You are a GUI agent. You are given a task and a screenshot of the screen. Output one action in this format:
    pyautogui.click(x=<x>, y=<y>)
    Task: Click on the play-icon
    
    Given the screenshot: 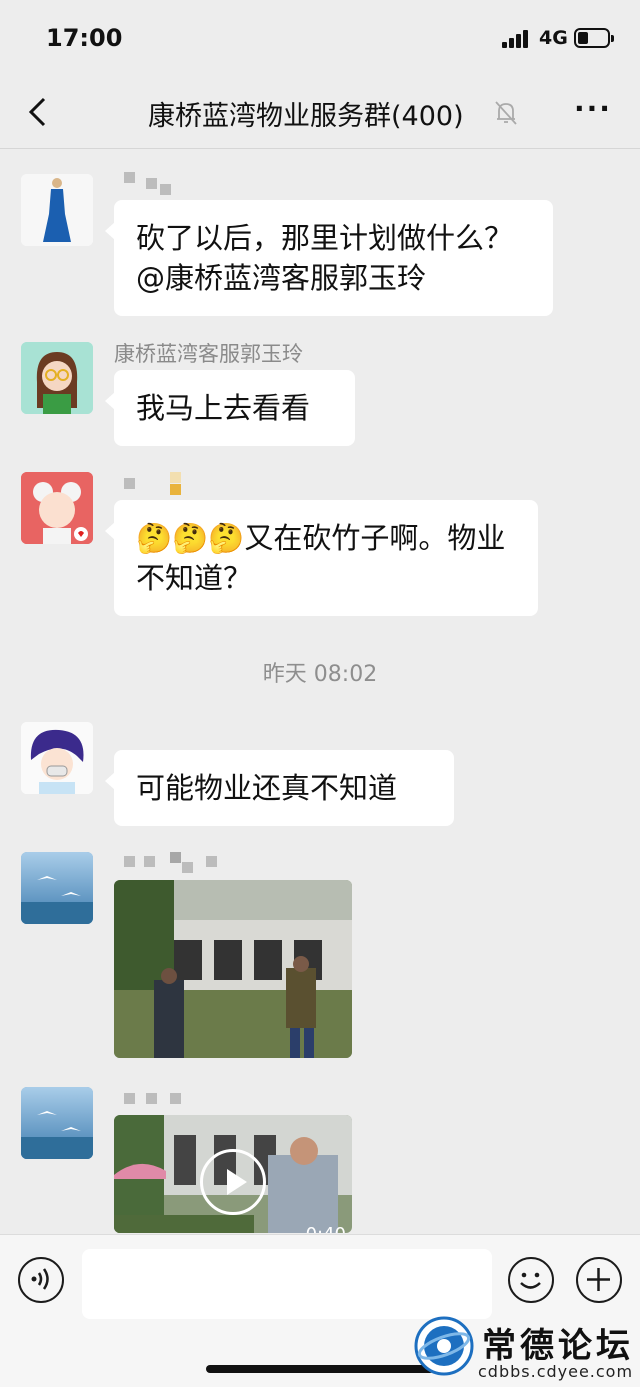 What is the action you would take?
    pyautogui.click(x=233, y=1182)
    